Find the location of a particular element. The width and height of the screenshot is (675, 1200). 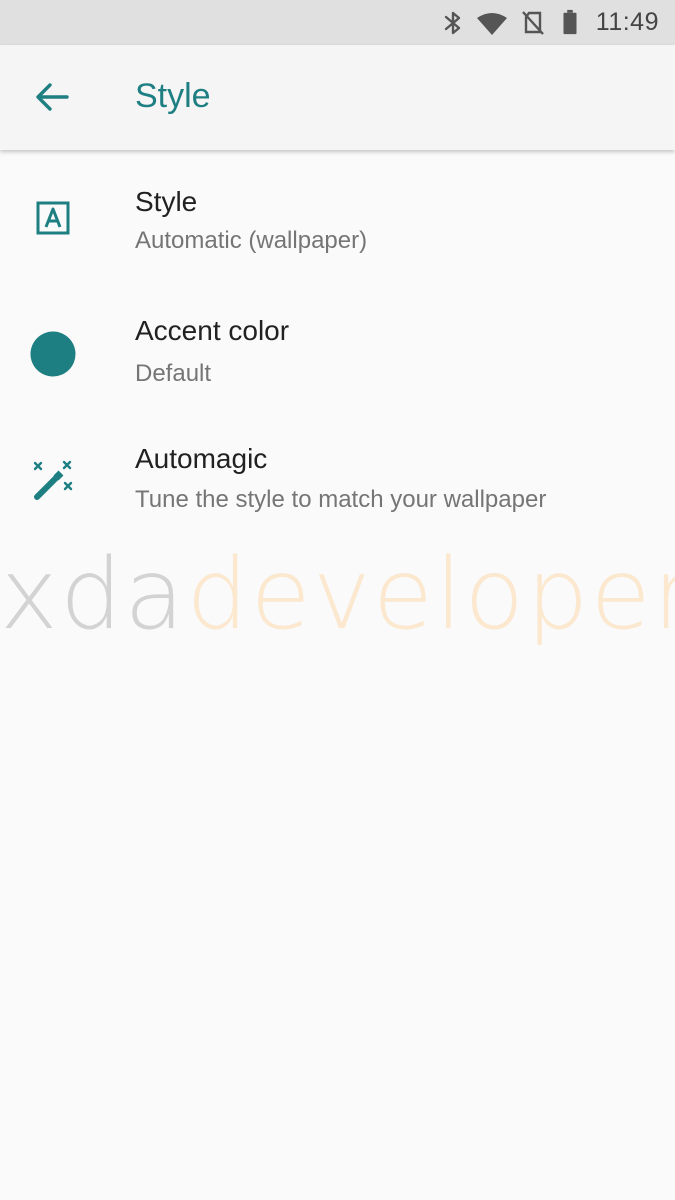

magic-wand-icon is located at coordinates (53, 481).